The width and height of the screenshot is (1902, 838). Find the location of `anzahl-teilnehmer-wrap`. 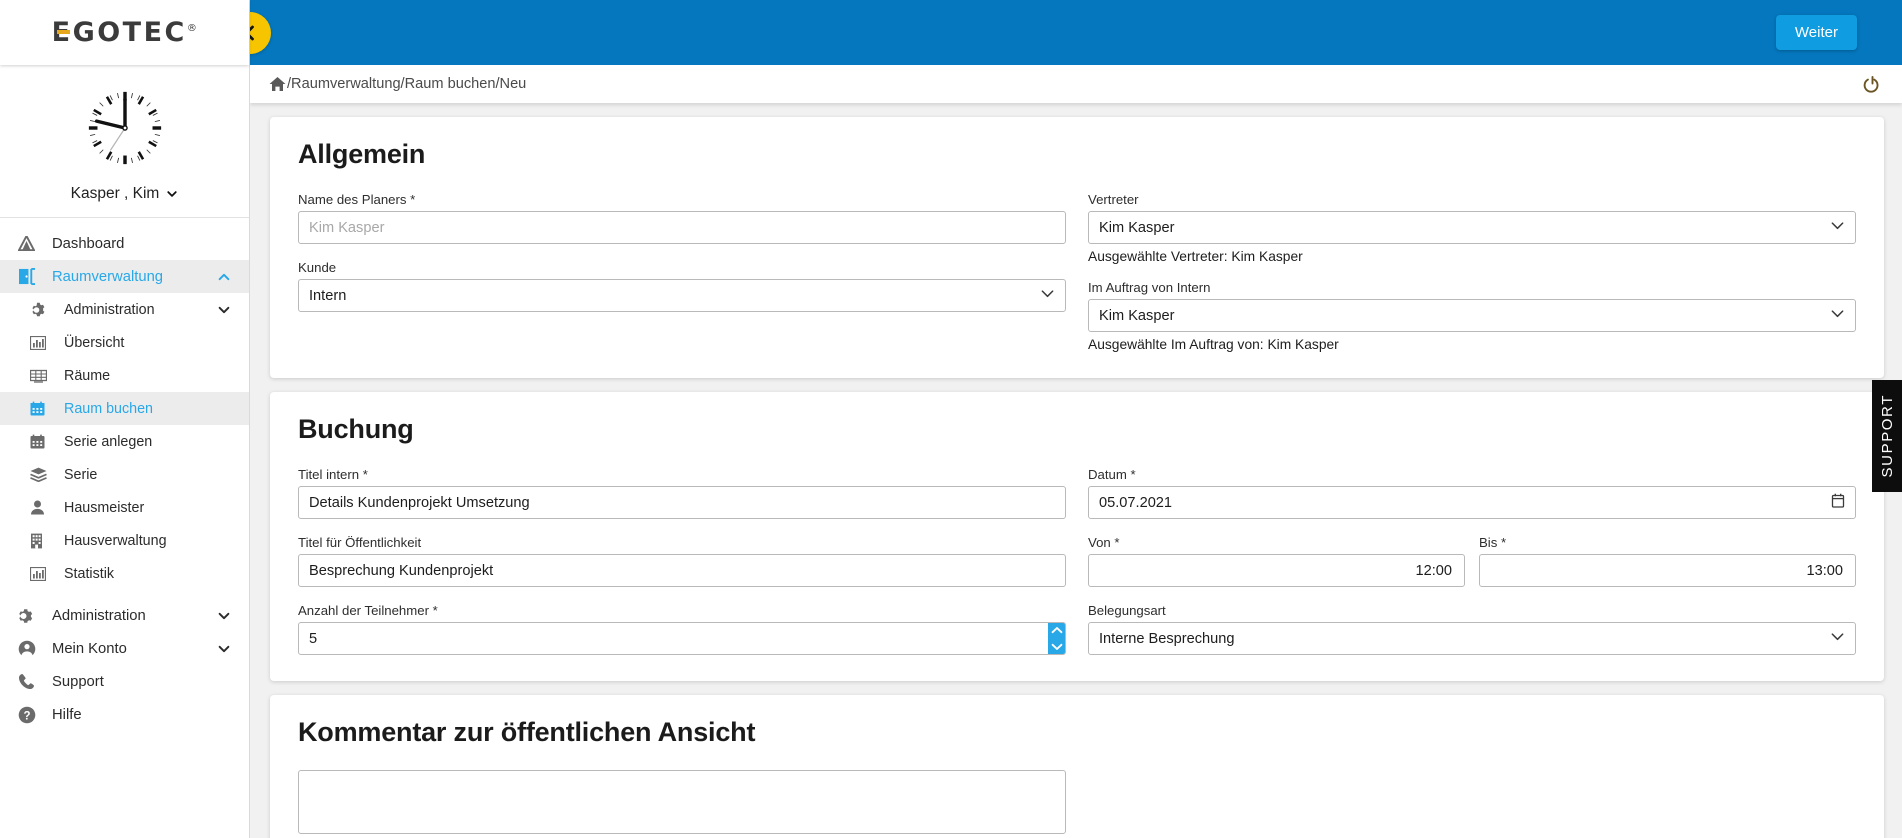

anzahl-teilnehmer-wrap is located at coordinates (682, 638).